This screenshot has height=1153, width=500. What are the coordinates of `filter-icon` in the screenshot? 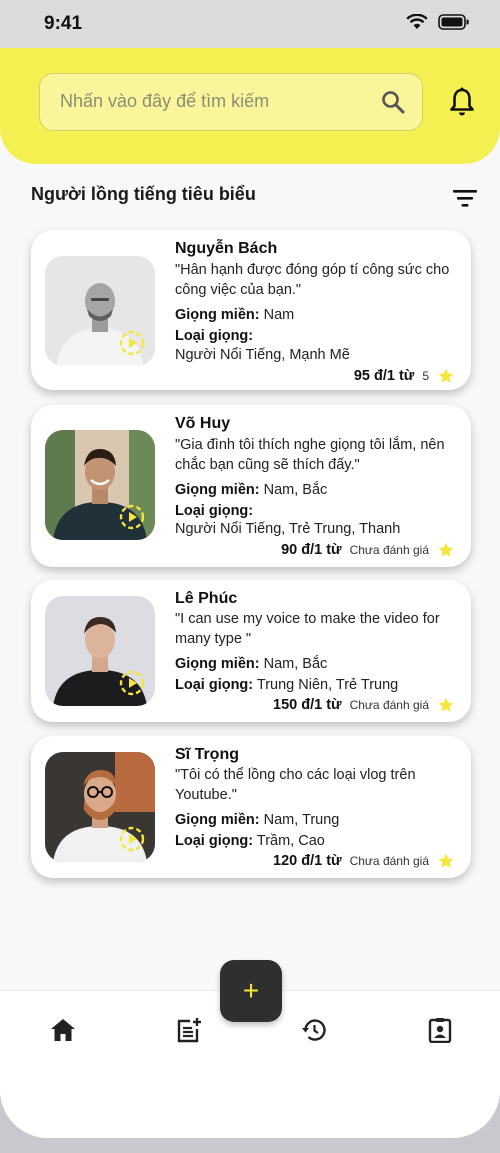 It's located at (465, 198).